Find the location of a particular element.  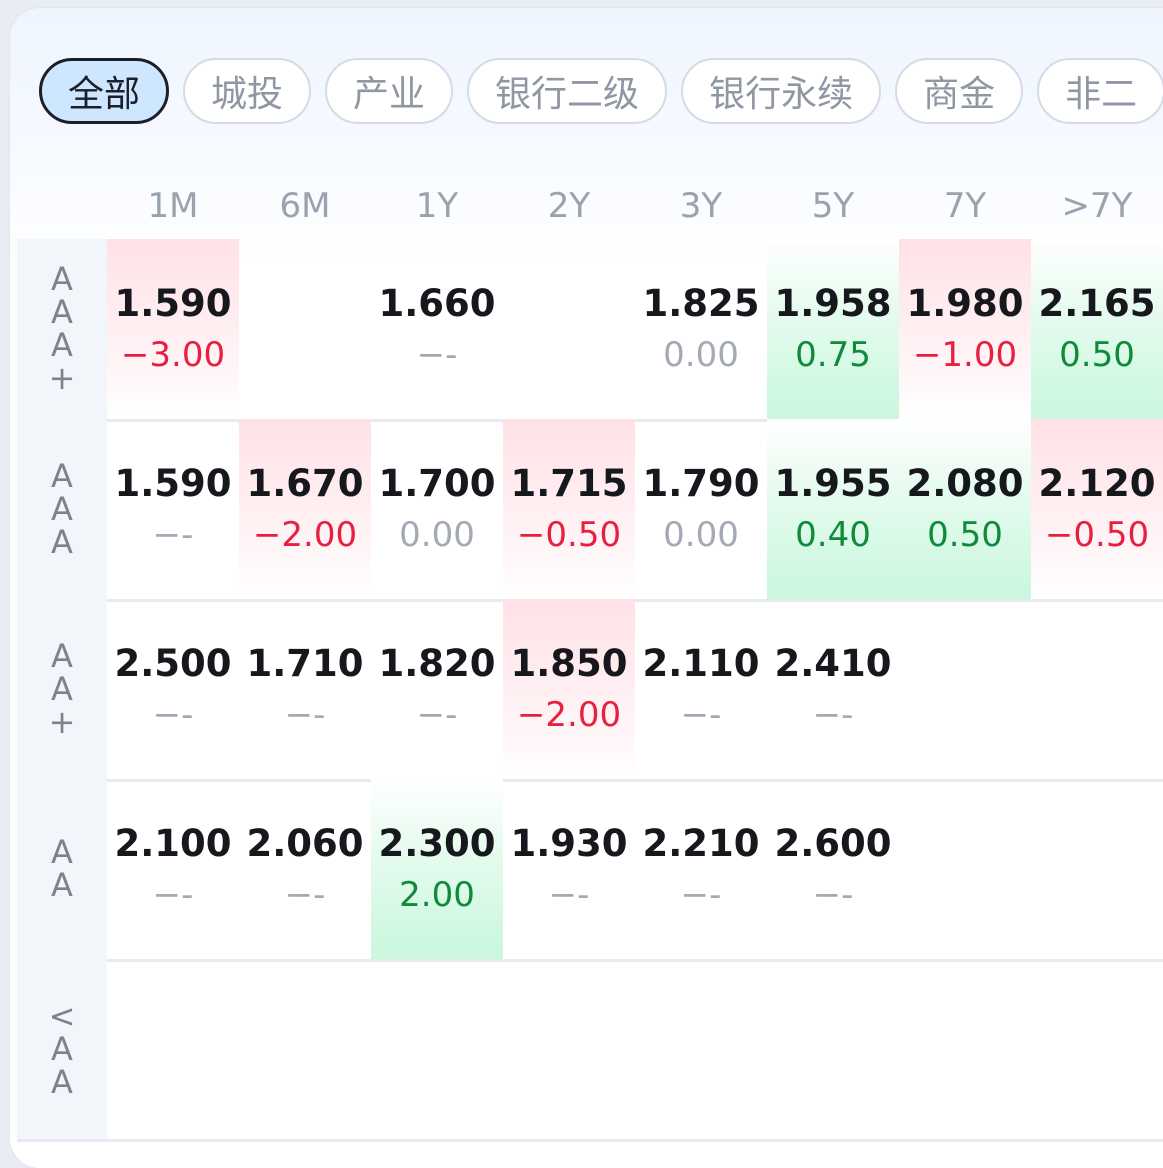

yield-value: 1.955 is located at coordinates (833, 483).